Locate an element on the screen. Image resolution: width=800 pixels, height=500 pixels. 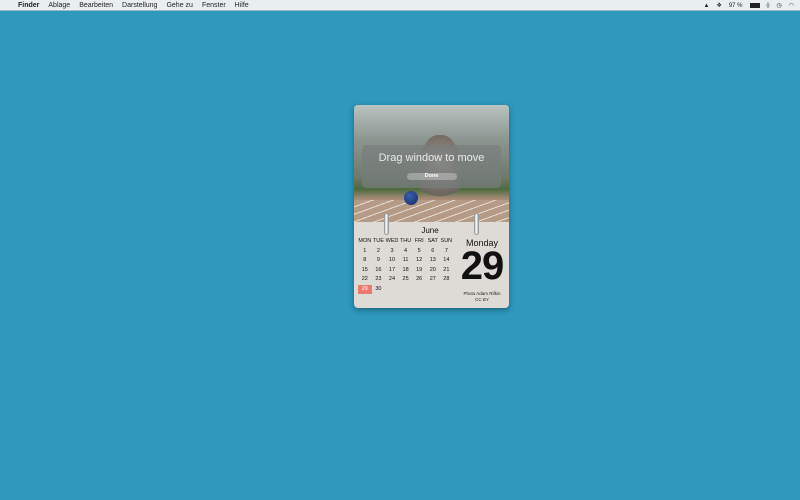
day-cell: 5 is located at coordinates (419, 252).